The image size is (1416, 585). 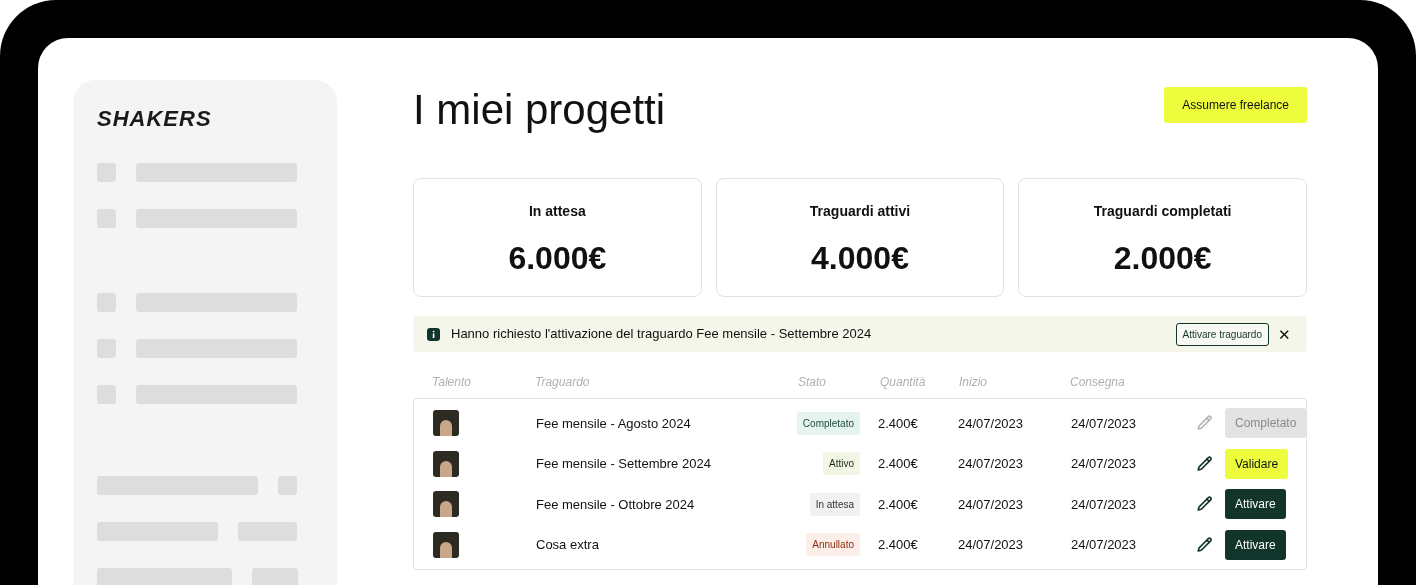 I want to click on table-cell-text: Fee mensile - Ottobre 2024, so click(x=616, y=504).